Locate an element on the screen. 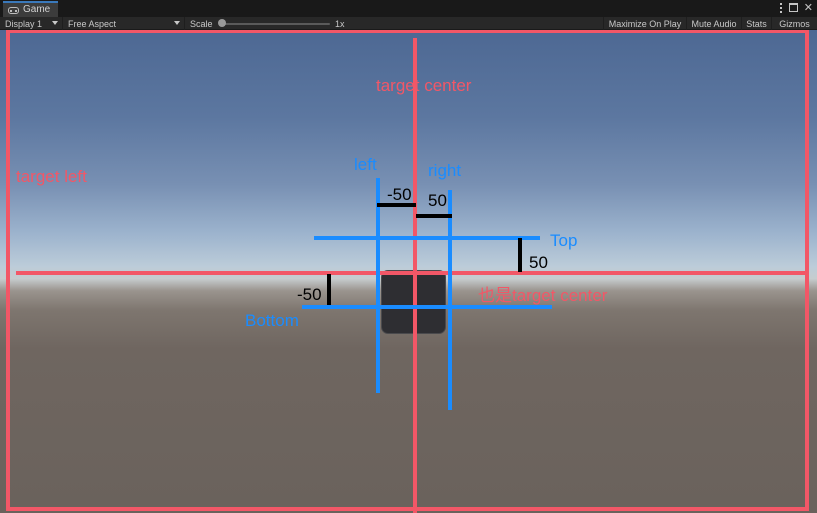 The width and height of the screenshot is (817, 513). tab-game: Game is located at coordinates (31, 9).